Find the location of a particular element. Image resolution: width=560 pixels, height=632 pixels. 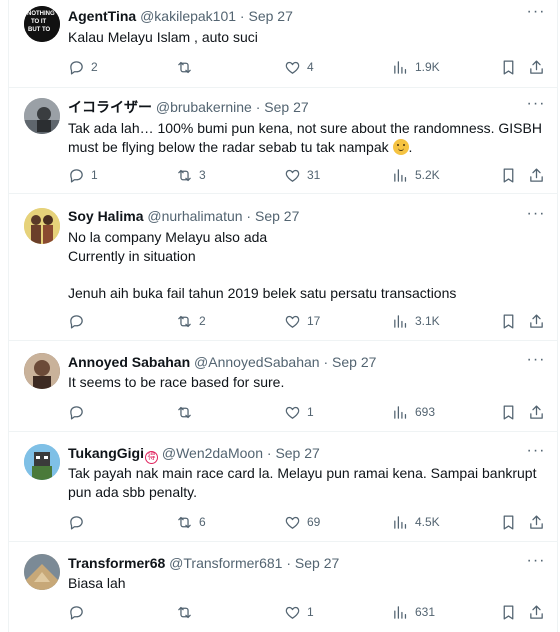

views-button: 5.2K is located at coordinates (416, 175).